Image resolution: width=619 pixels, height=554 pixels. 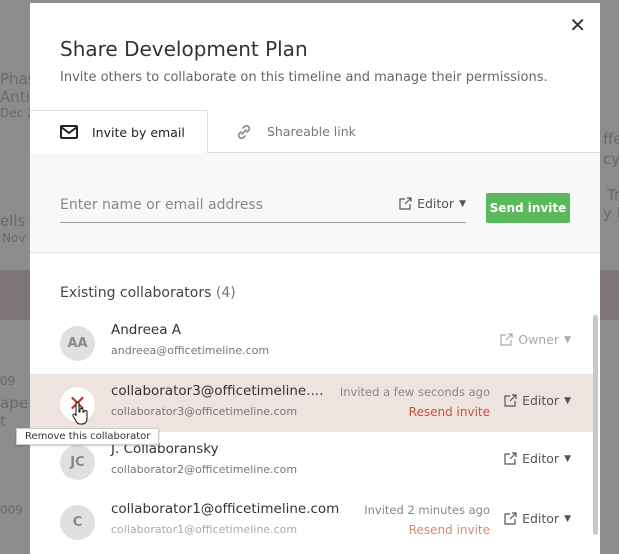 What do you see at coordinates (611, 159) in the screenshot?
I see `bg-text: cy` at bounding box center [611, 159].